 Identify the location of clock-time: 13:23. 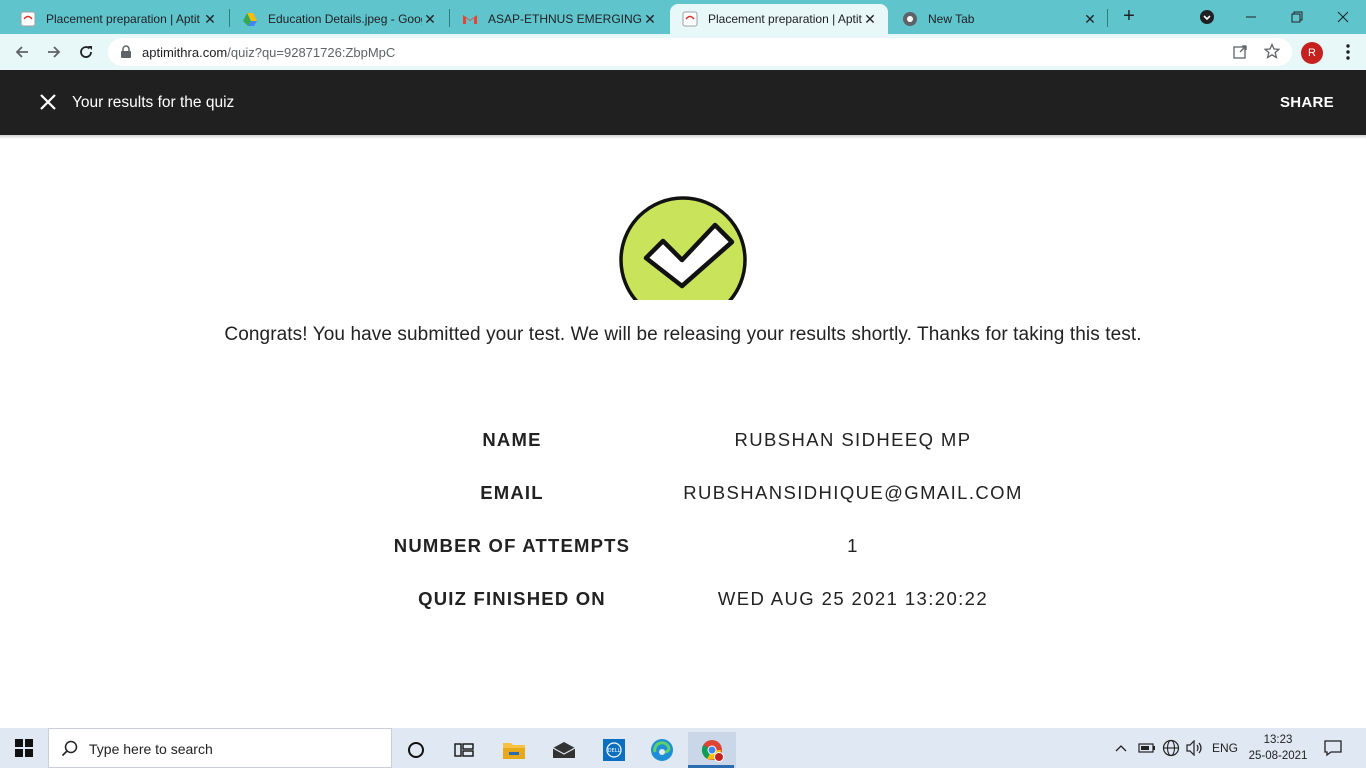
(1278, 740).